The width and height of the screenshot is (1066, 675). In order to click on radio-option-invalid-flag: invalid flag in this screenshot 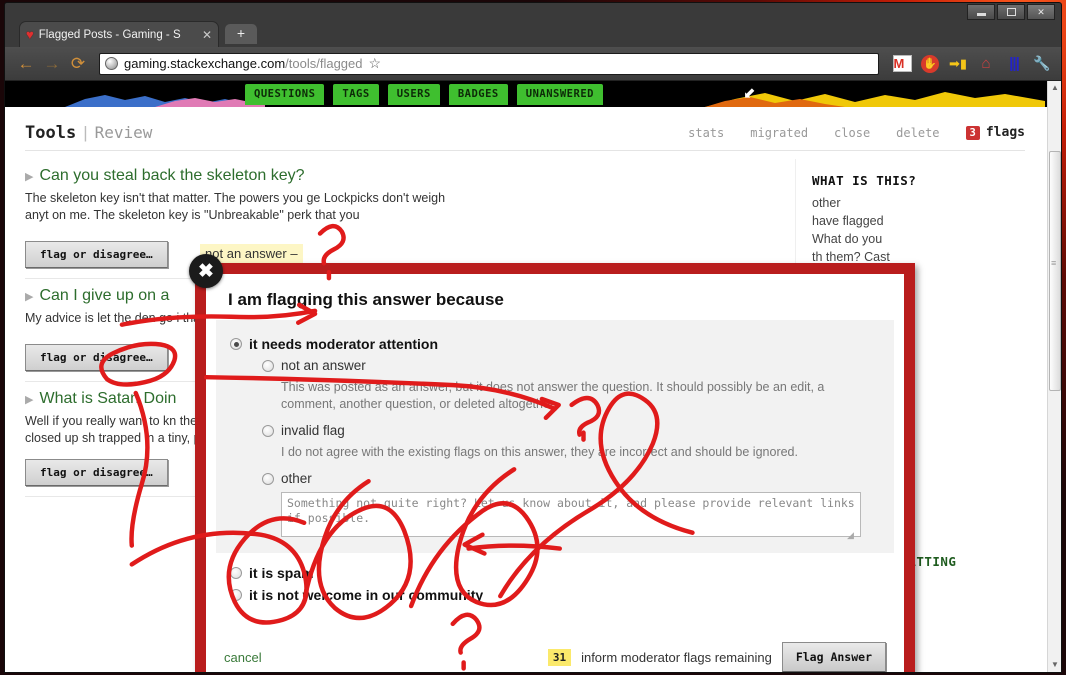, I will do `click(578, 430)`.